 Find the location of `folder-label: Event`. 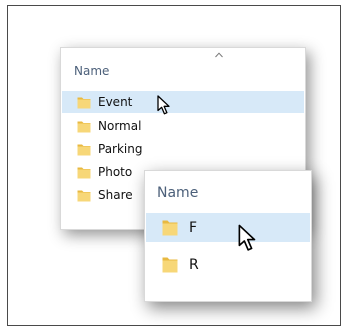

folder-label: Event is located at coordinates (115, 102).